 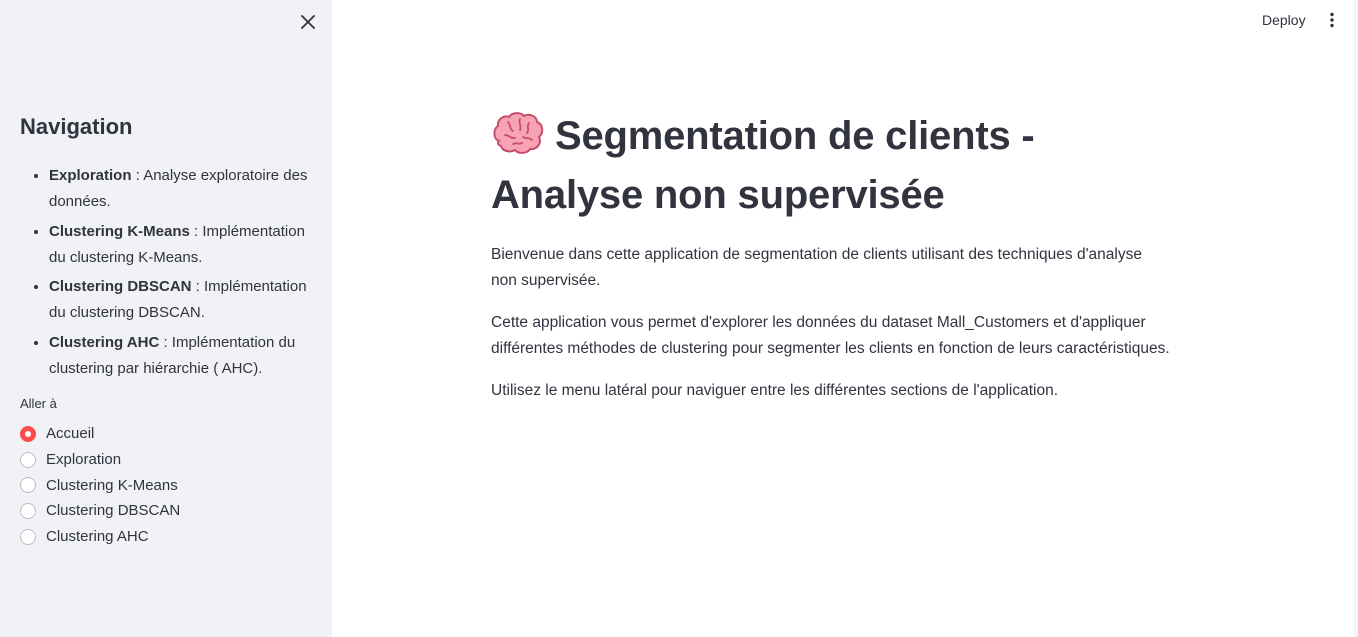 What do you see at coordinates (70, 433) in the screenshot?
I see `radio-option-label: Accueil` at bounding box center [70, 433].